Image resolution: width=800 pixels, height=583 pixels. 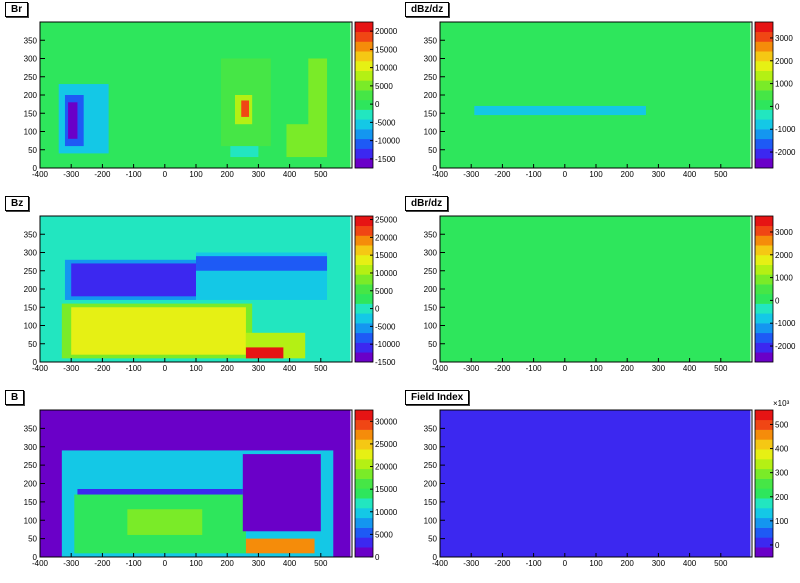 What do you see at coordinates (228, 563) in the screenshot?
I see `x-tick-label: 200` at bounding box center [228, 563].